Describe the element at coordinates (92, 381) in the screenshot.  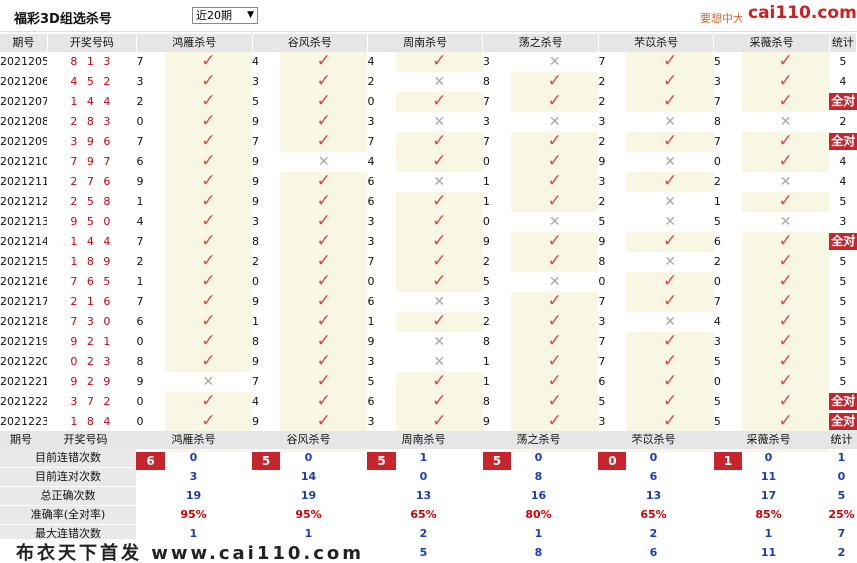
I see `draw-numbers-cell: 9 2 9` at that location.